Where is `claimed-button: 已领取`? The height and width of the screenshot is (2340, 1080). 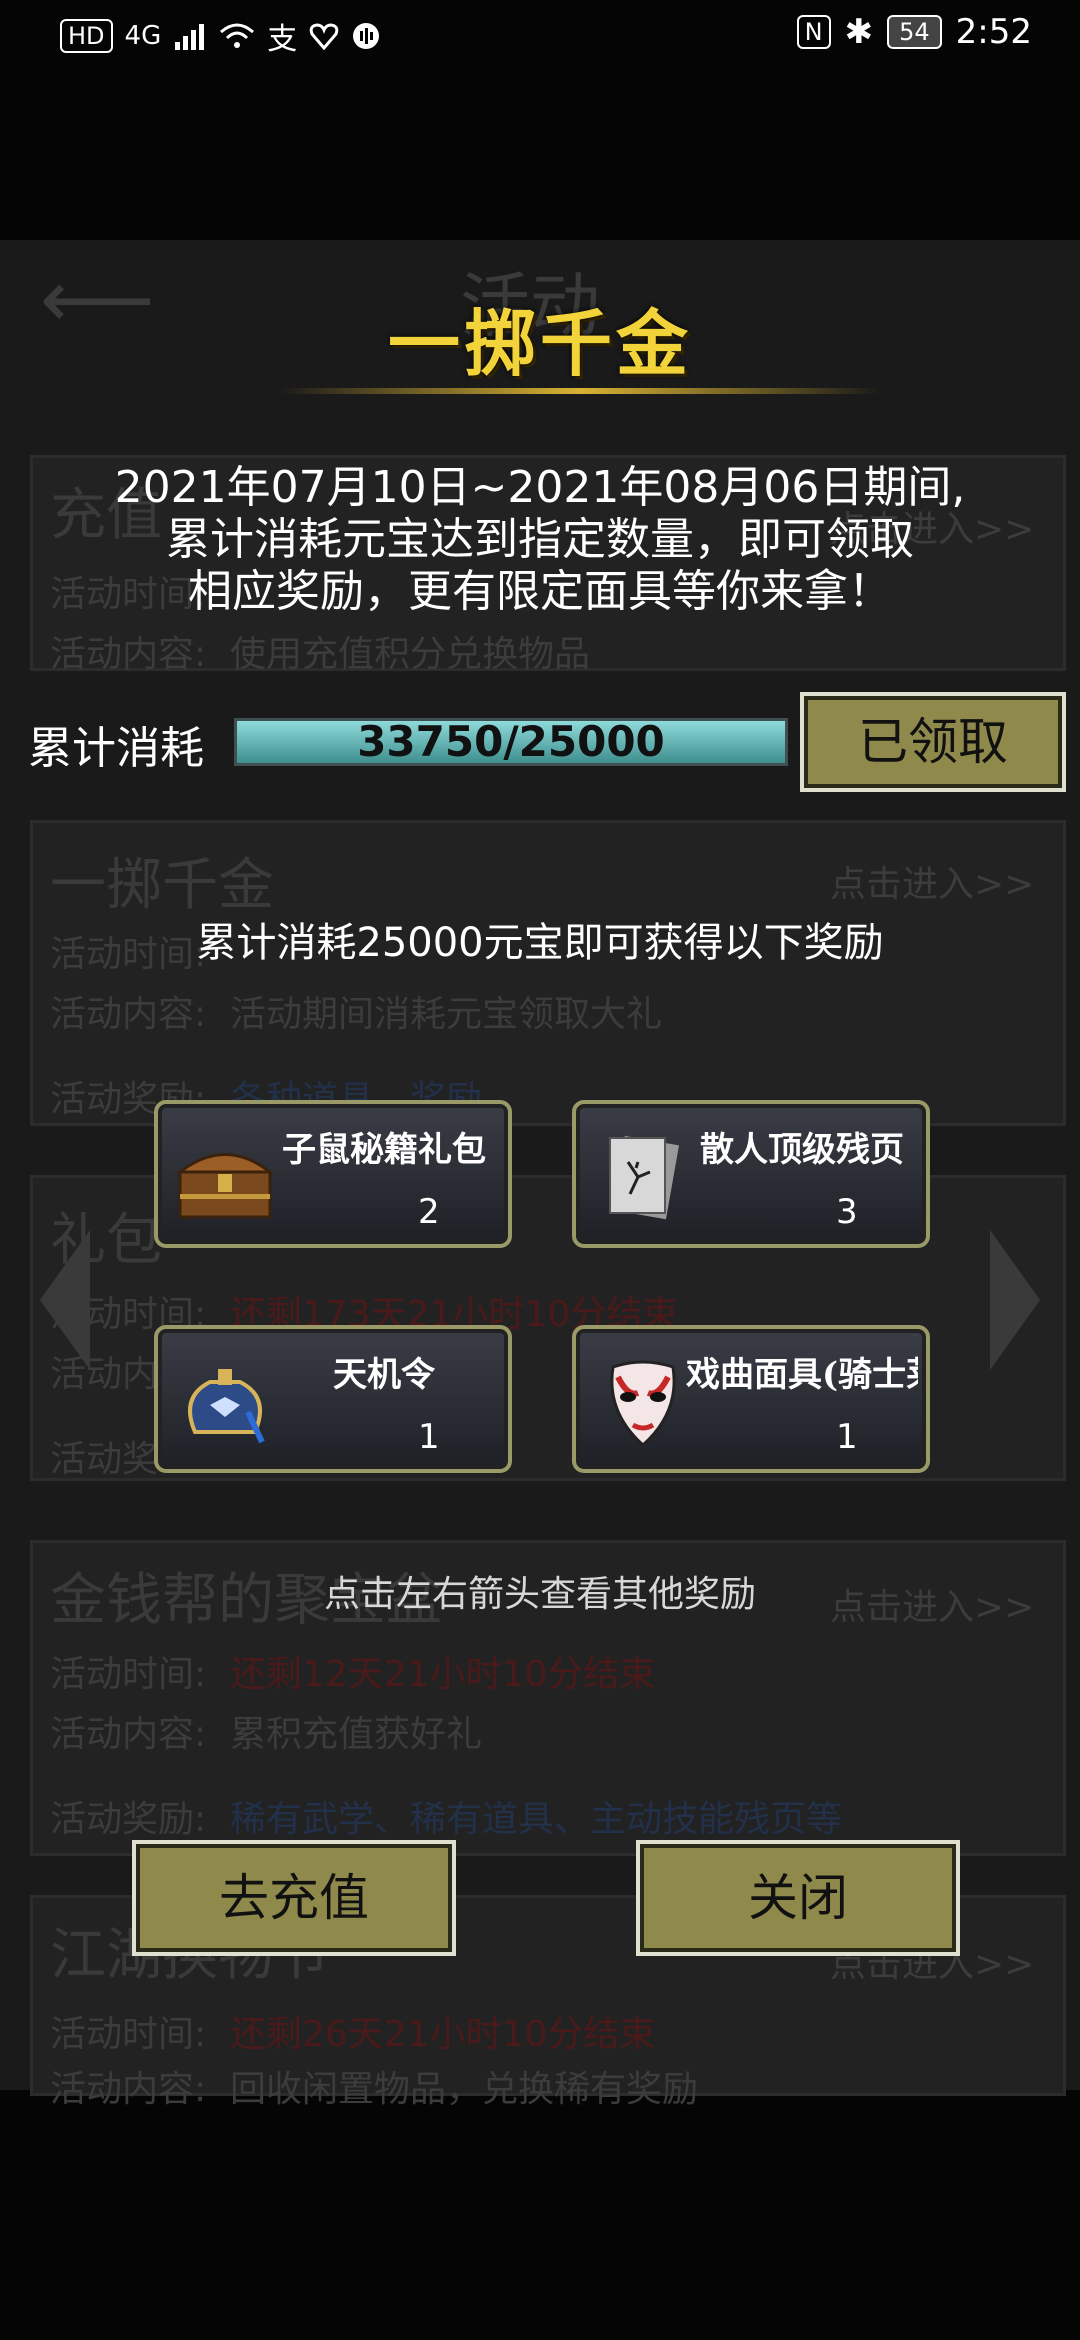 claimed-button: 已领取 is located at coordinates (933, 742).